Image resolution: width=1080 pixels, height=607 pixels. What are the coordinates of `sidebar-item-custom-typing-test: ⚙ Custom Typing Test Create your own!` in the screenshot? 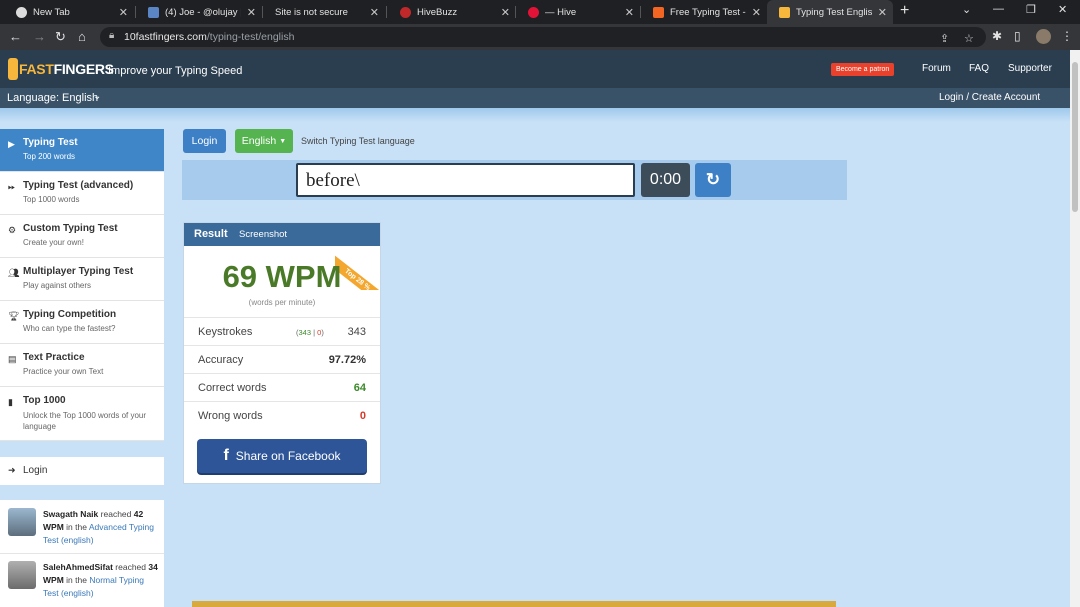 It's located at (82, 236).